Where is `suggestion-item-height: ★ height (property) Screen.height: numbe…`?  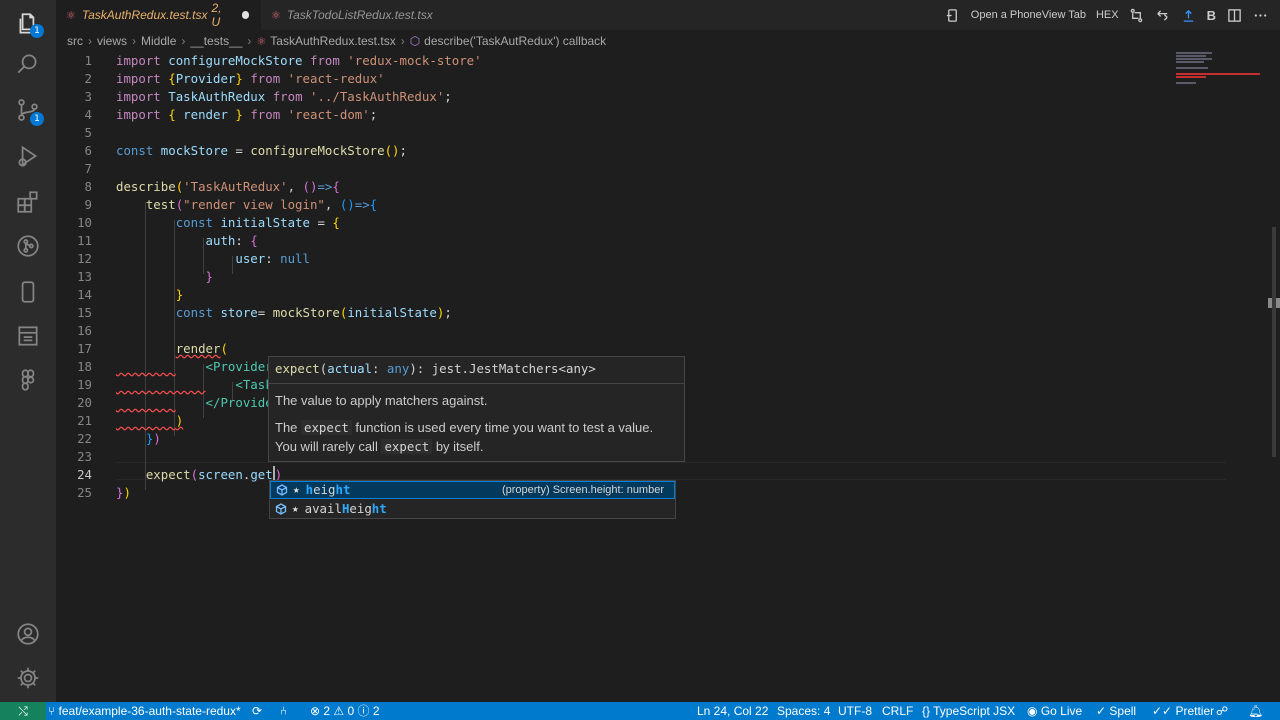 suggestion-item-height: ★ height (property) Screen.height: numbe… is located at coordinates (472, 490).